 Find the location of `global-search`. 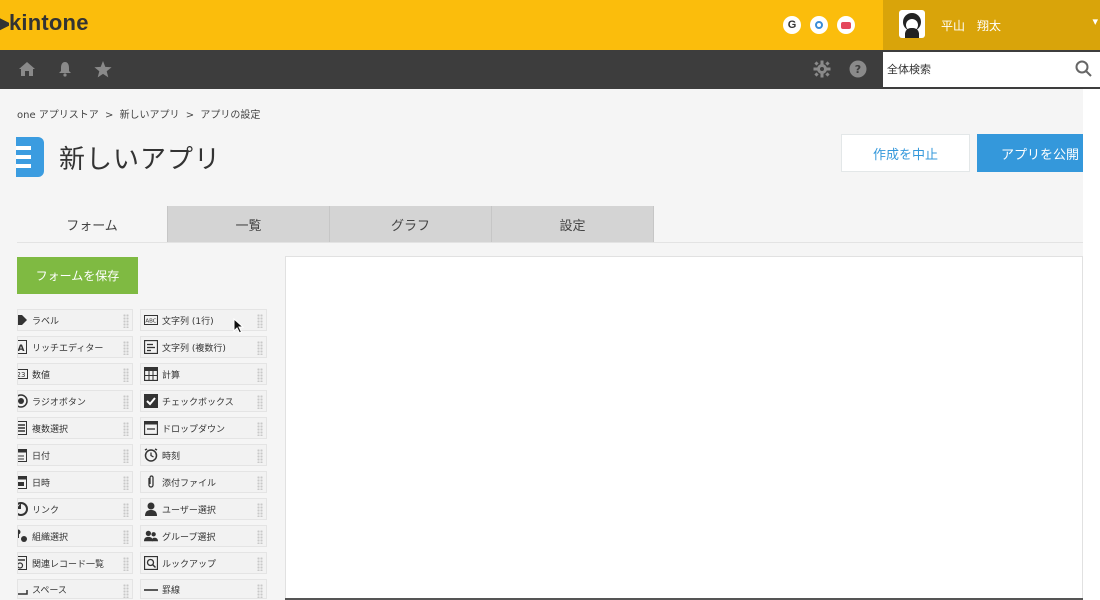

global-search is located at coordinates (991, 69).